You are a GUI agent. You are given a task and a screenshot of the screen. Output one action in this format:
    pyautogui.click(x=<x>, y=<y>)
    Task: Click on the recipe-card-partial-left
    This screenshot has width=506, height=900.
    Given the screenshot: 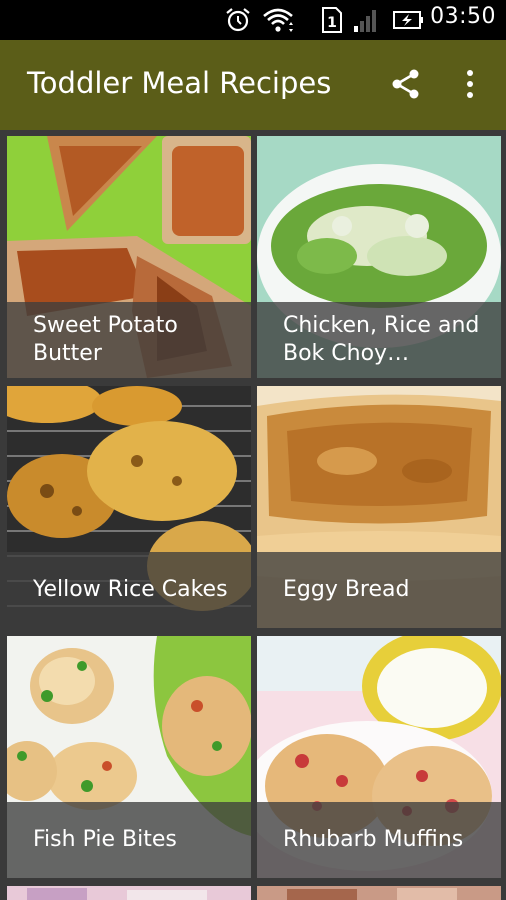 What is the action you would take?
    pyautogui.click(x=129, y=893)
    